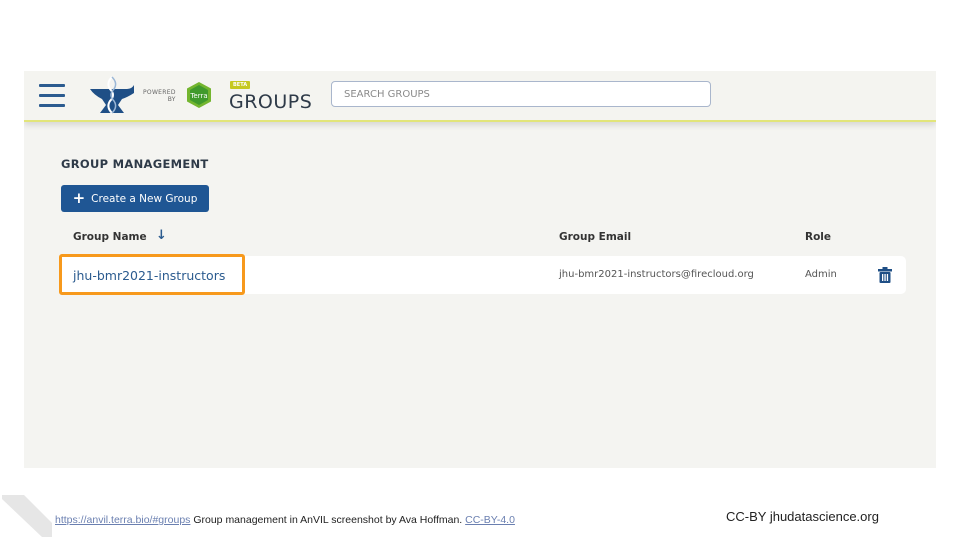 This screenshot has height=540, width=960. I want to click on powered-line: POWERED, so click(159, 92).